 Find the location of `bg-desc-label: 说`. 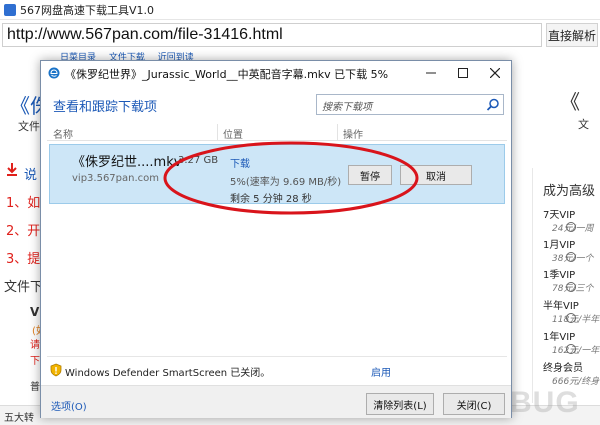

bg-desc-label: 说 is located at coordinates (31, 175).